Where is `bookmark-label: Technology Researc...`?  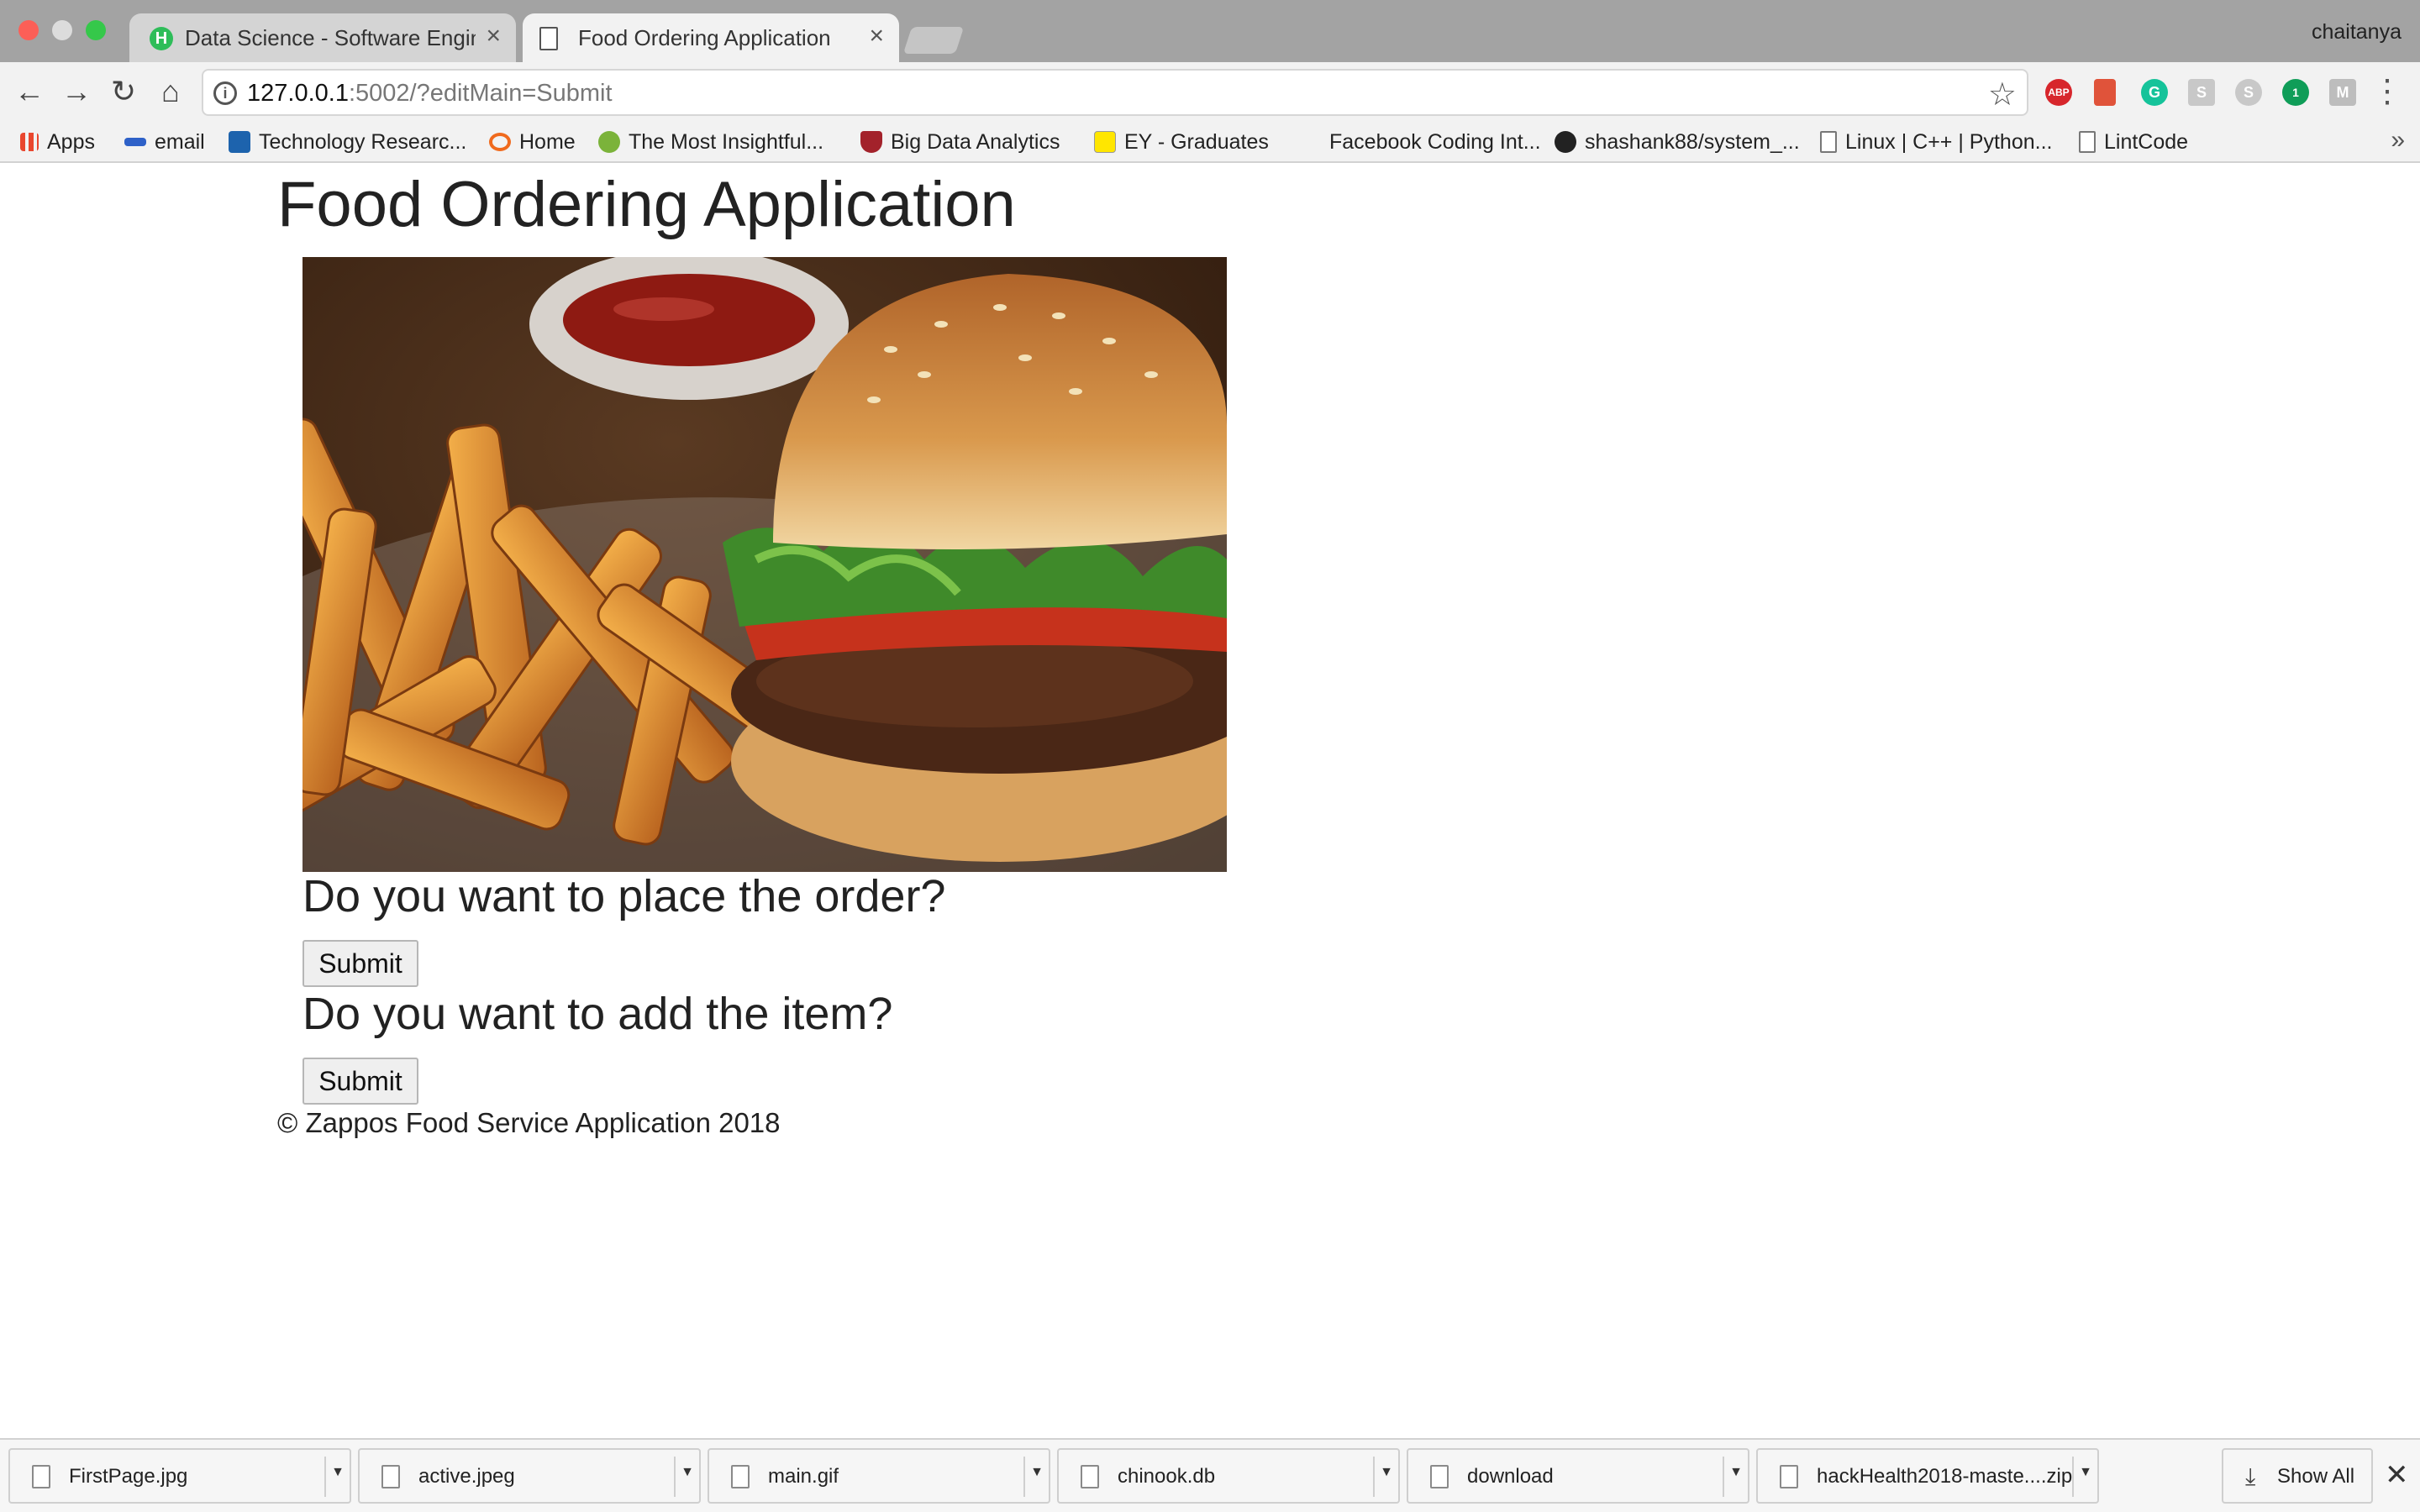 bookmark-label: Technology Researc... is located at coordinates (363, 141).